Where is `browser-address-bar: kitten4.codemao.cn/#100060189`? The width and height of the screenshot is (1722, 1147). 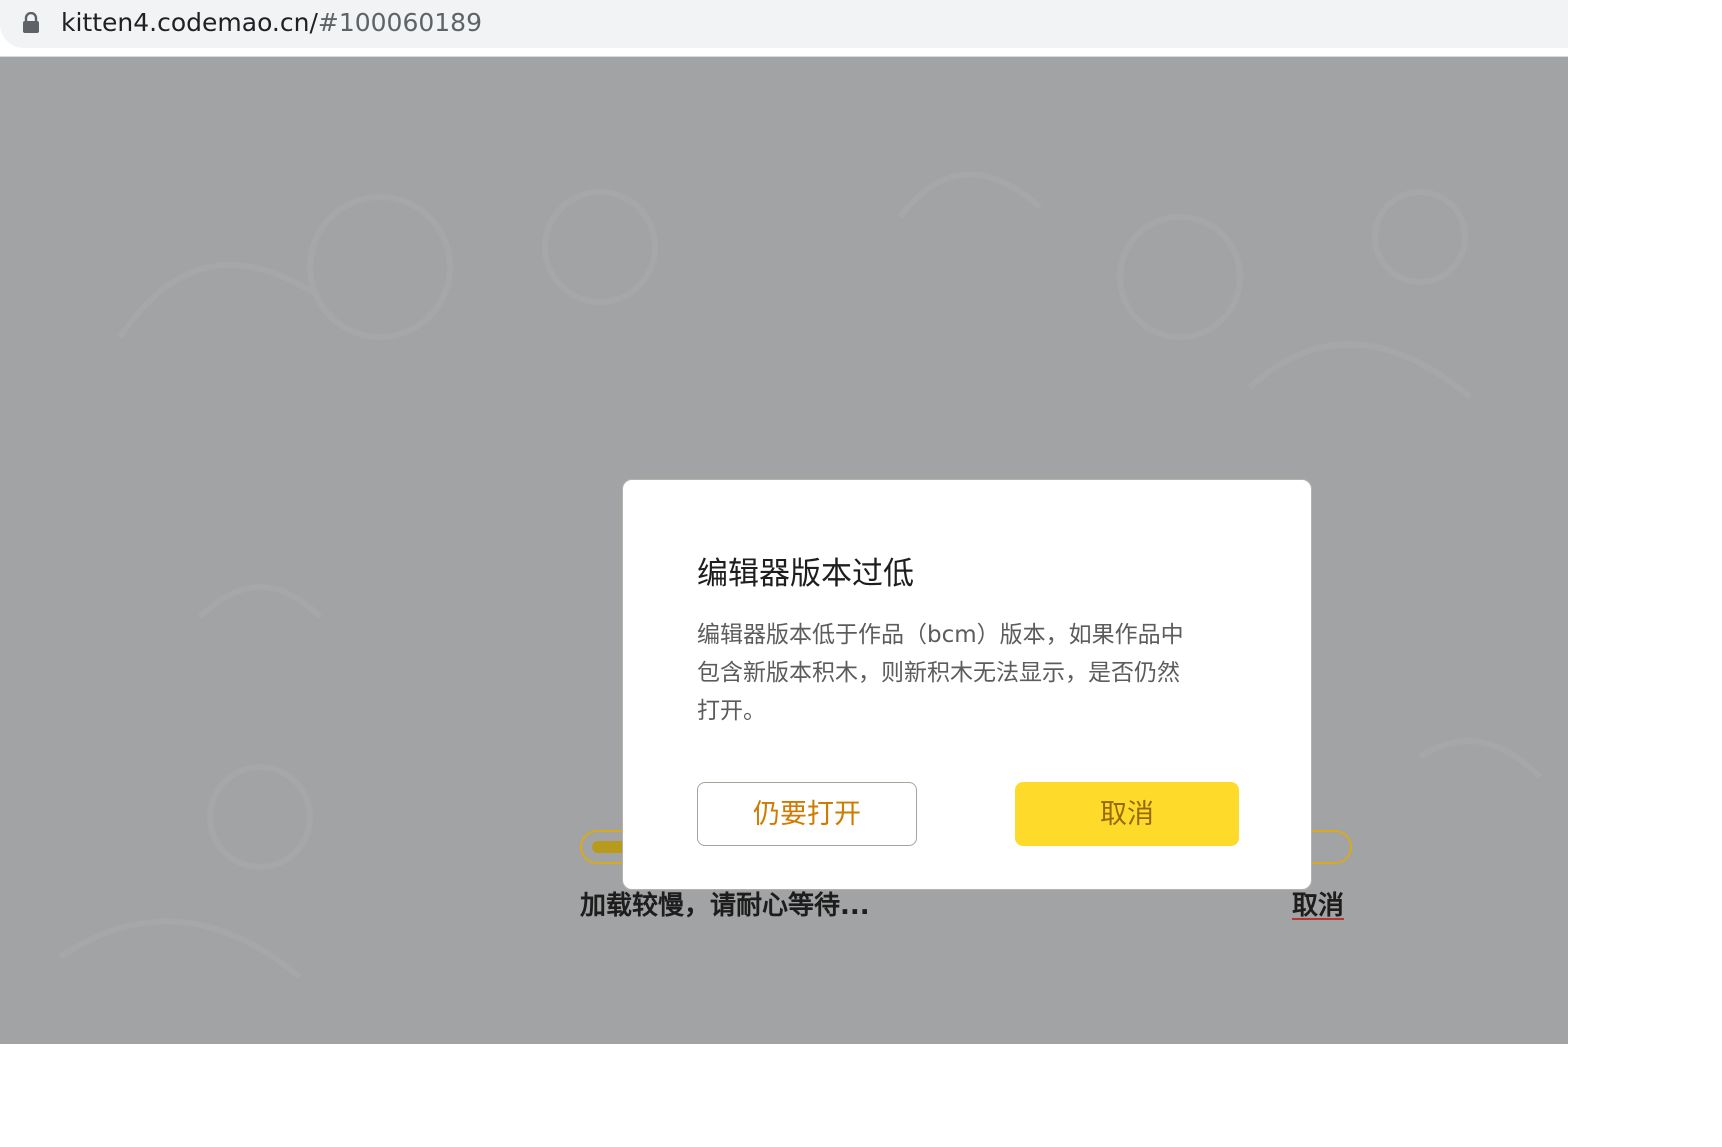
browser-address-bar: kitten4.codemao.cn/#100060189 is located at coordinates (784, 28).